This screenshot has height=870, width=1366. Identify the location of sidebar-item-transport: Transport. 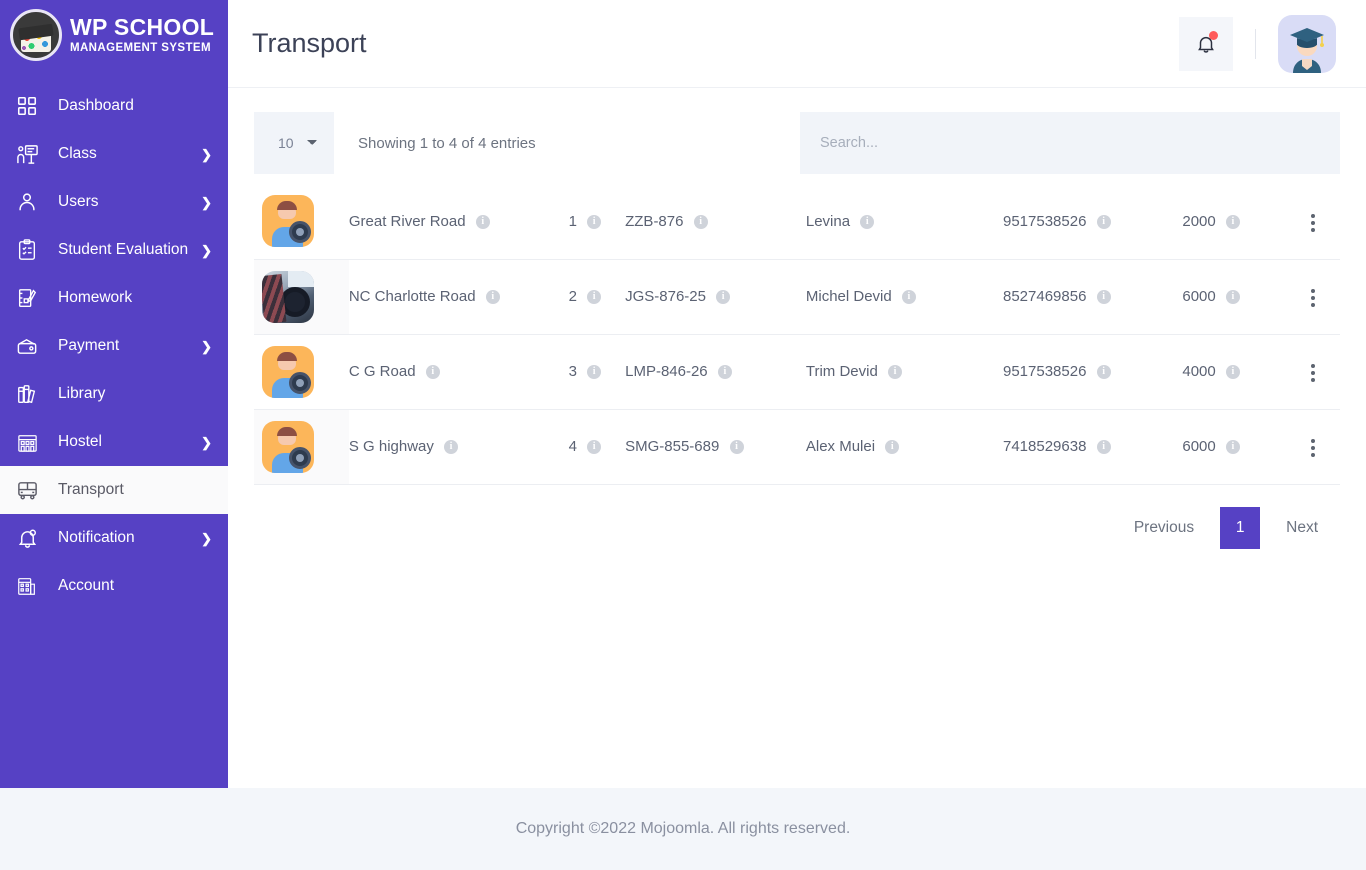
(114, 490).